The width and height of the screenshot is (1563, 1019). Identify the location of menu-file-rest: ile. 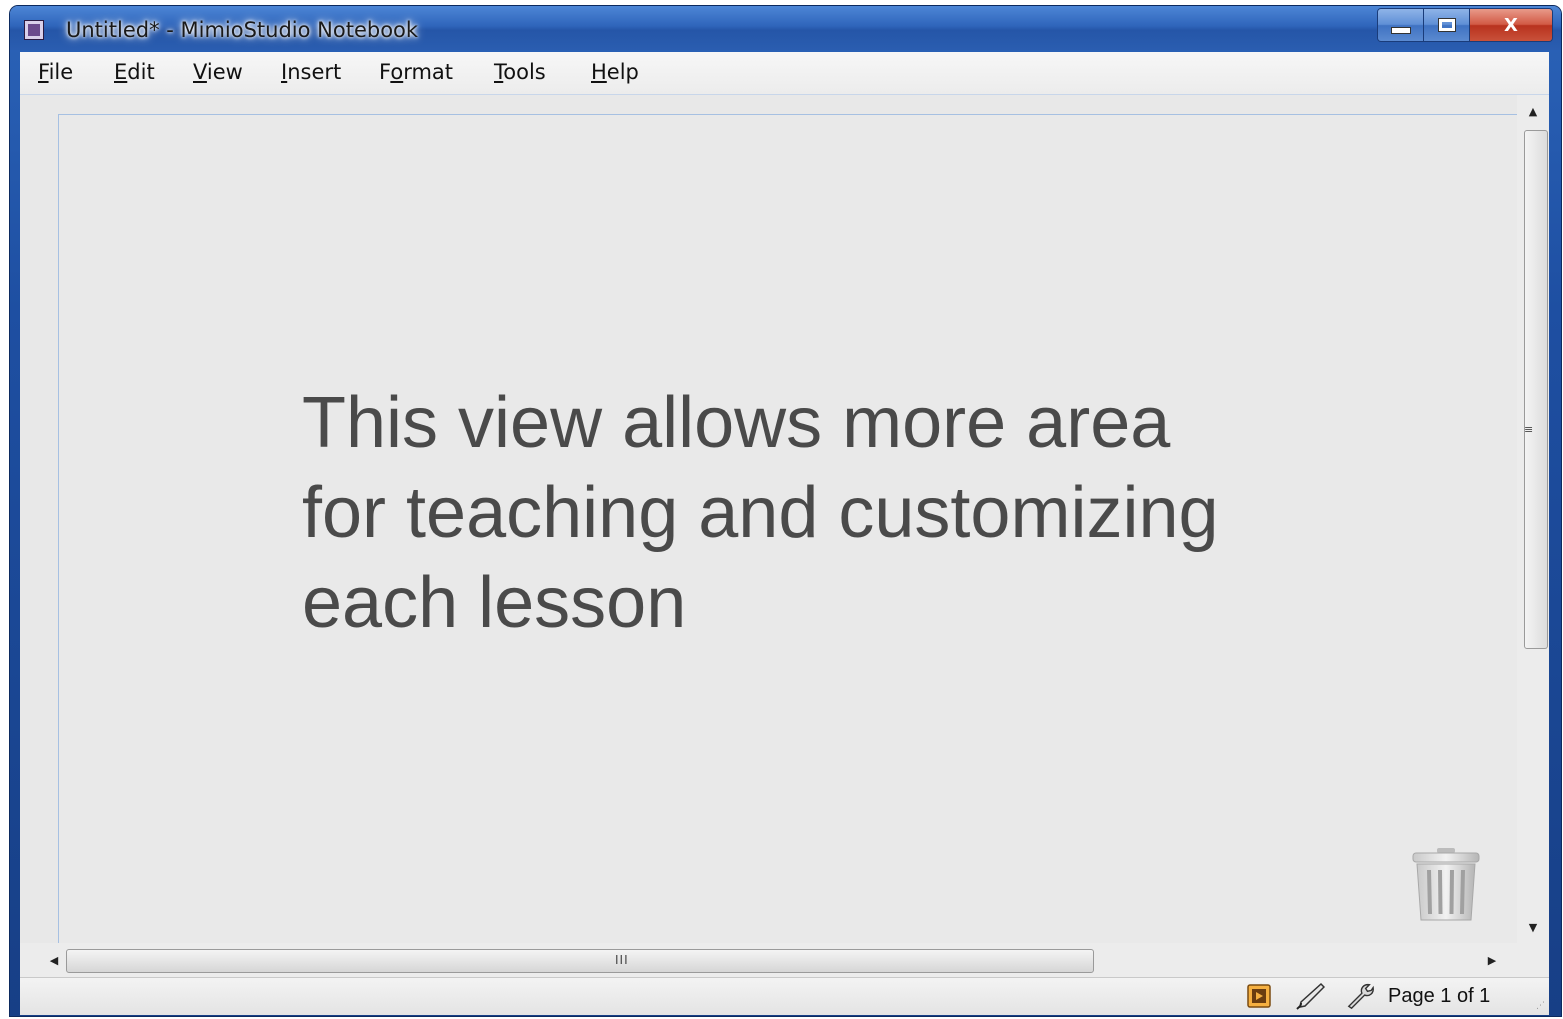
(61, 72).